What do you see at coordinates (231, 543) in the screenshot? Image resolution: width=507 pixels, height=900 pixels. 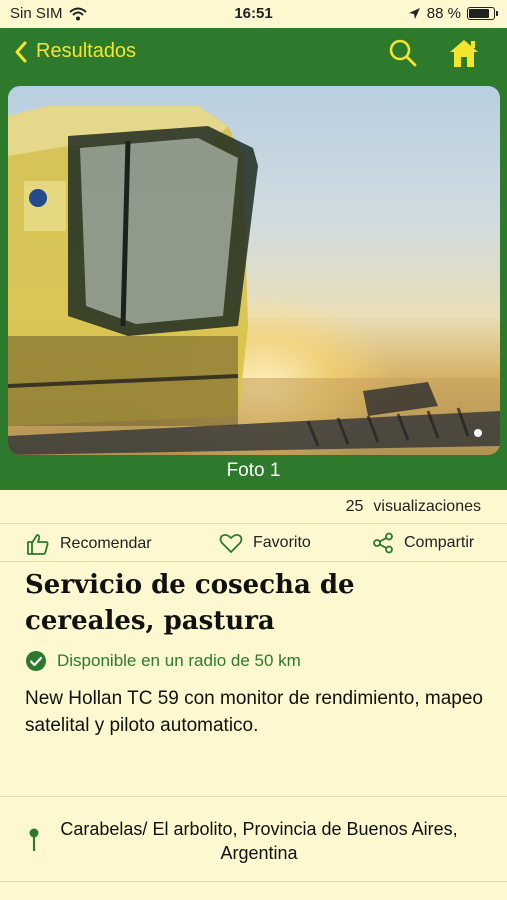 I see `heart-icon` at bounding box center [231, 543].